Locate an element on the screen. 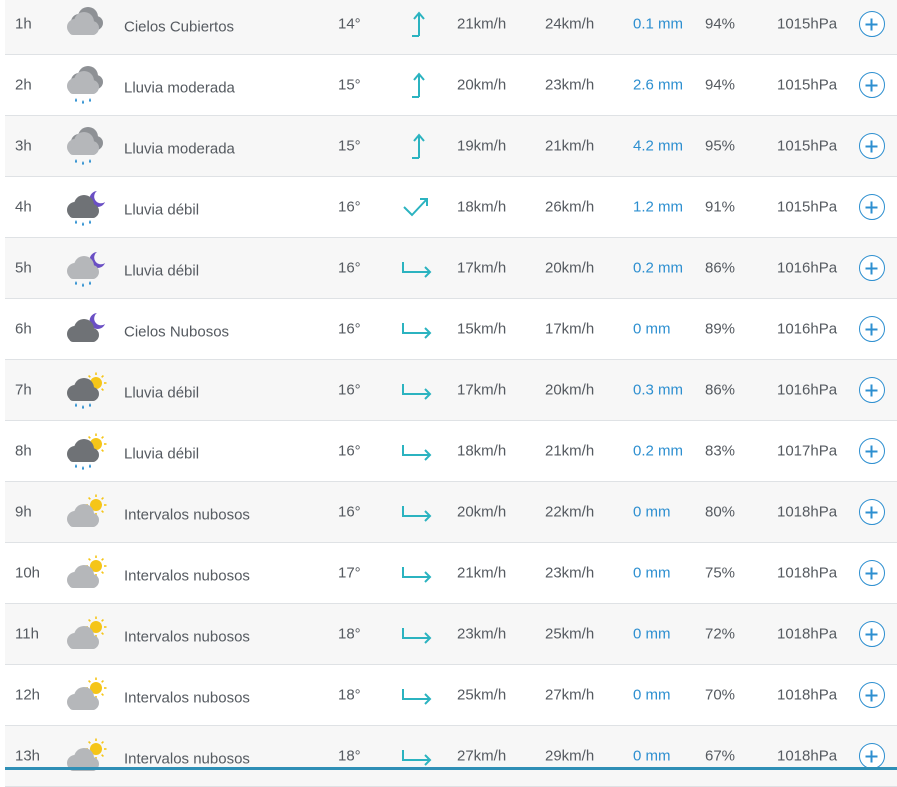  wind-gust: 29km/h is located at coordinates (570, 756).